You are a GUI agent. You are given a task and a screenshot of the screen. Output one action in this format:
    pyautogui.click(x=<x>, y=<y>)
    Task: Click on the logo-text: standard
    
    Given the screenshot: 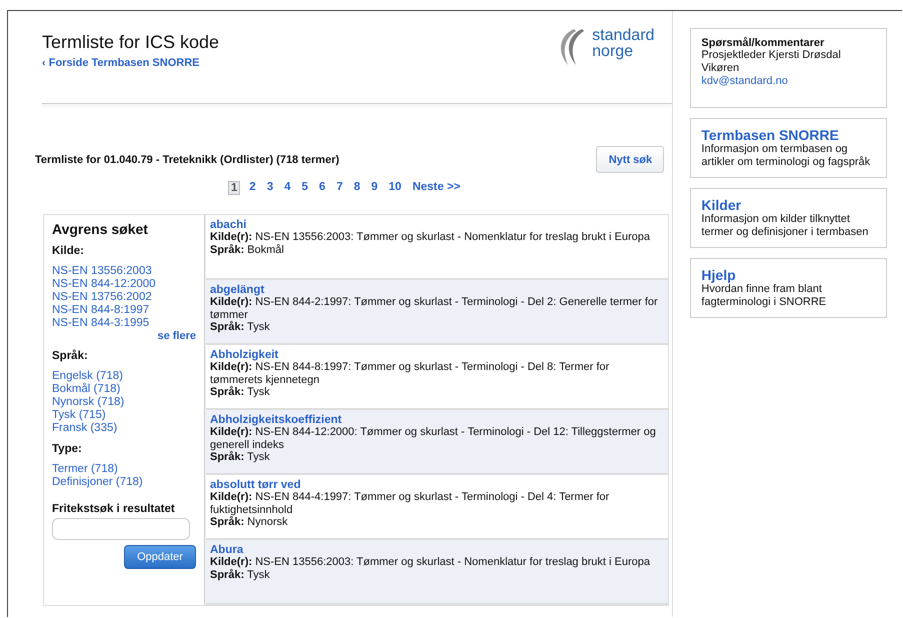 What is the action you would take?
    pyautogui.click(x=623, y=36)
    